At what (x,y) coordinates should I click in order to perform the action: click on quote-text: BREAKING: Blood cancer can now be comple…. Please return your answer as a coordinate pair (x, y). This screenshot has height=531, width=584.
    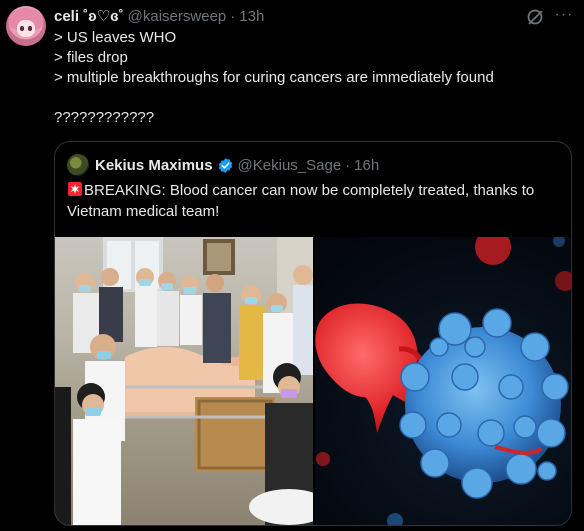
    Looking at the image, I should click on (314, 201).